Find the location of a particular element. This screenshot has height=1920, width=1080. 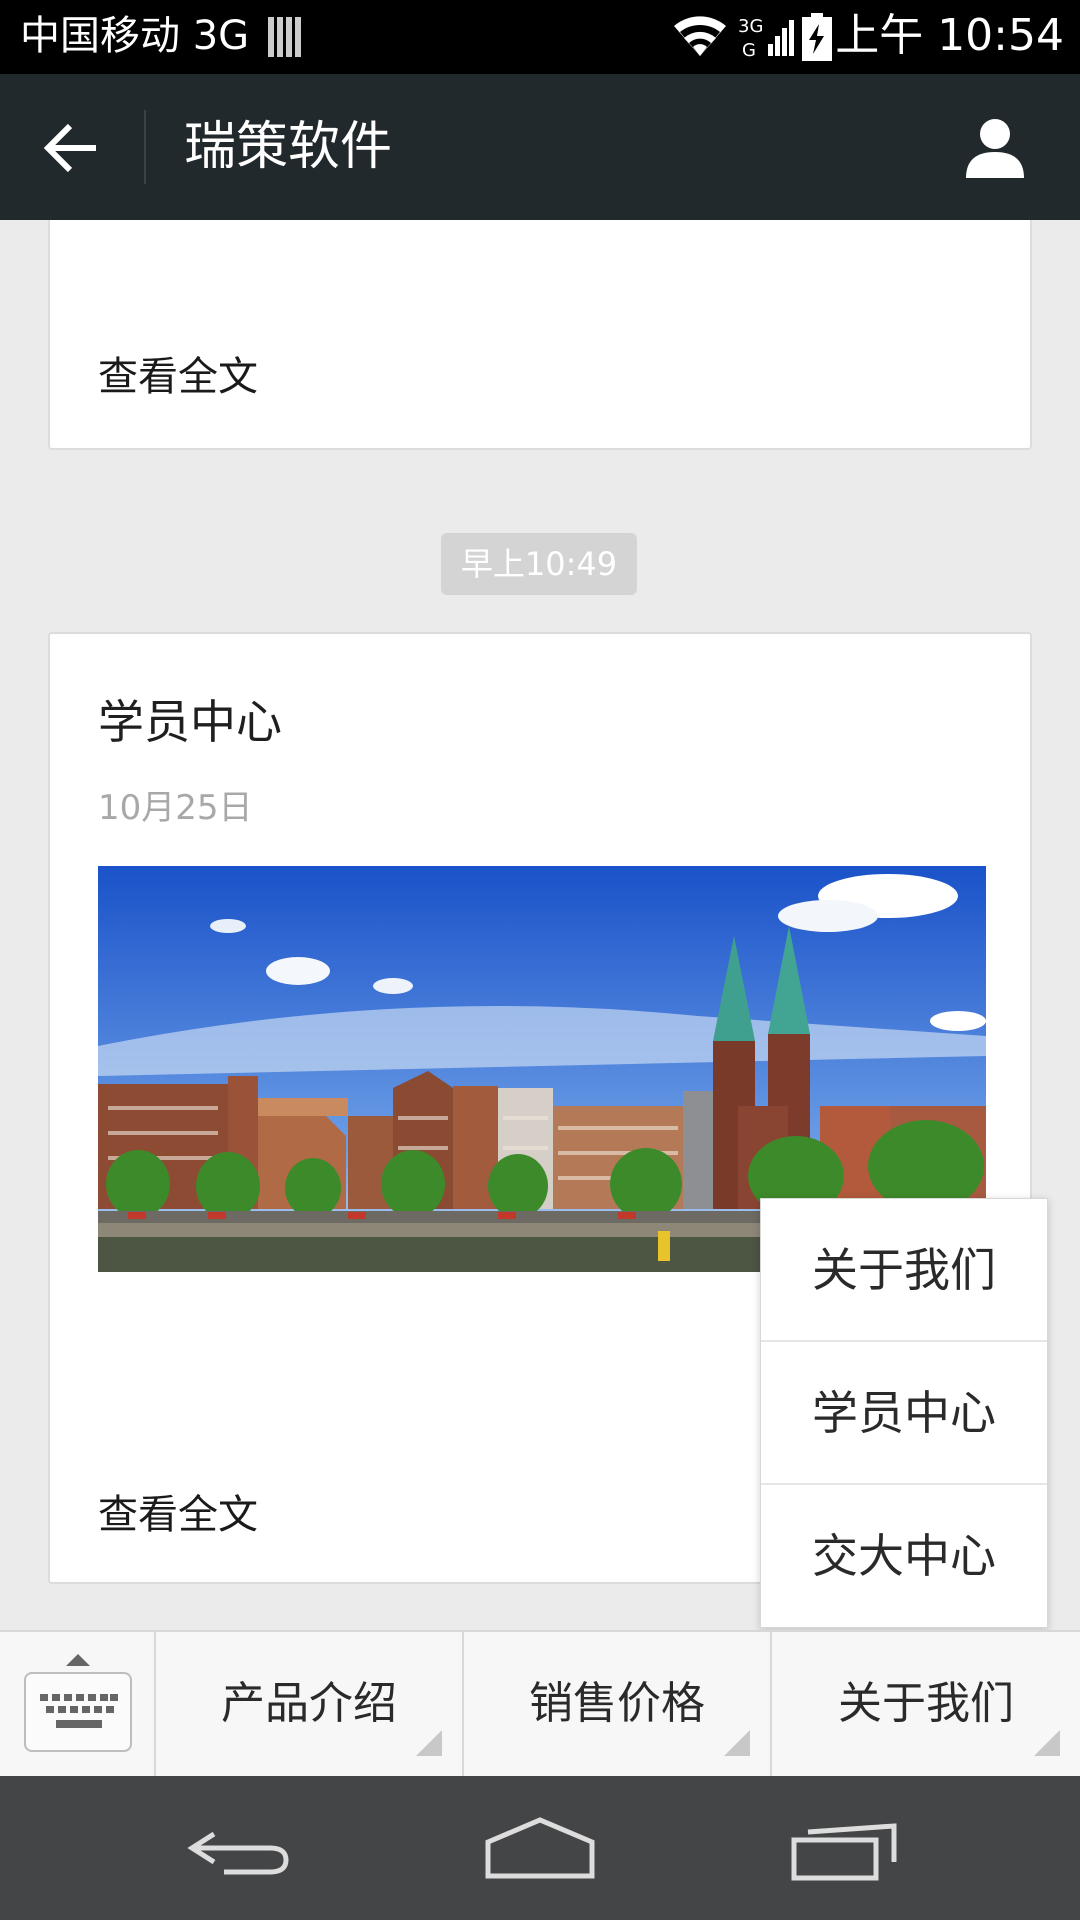

timestamp-chip: 早上10:49 is located at coordinates (539, 564).